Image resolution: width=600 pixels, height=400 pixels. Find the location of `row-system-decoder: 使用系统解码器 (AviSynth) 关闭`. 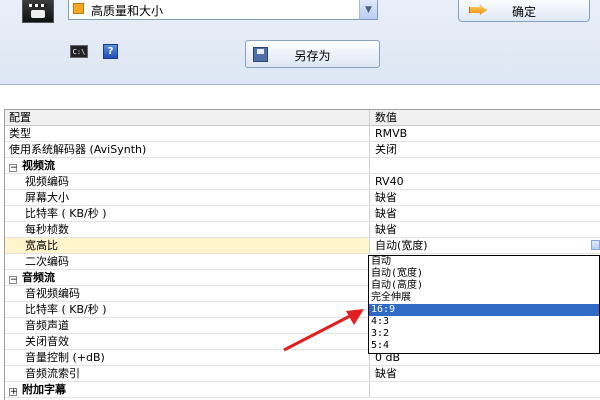

row-system-decoder: 使用系统解码器 (AviSynth) 关闭 is located at coordinates (302, 150).